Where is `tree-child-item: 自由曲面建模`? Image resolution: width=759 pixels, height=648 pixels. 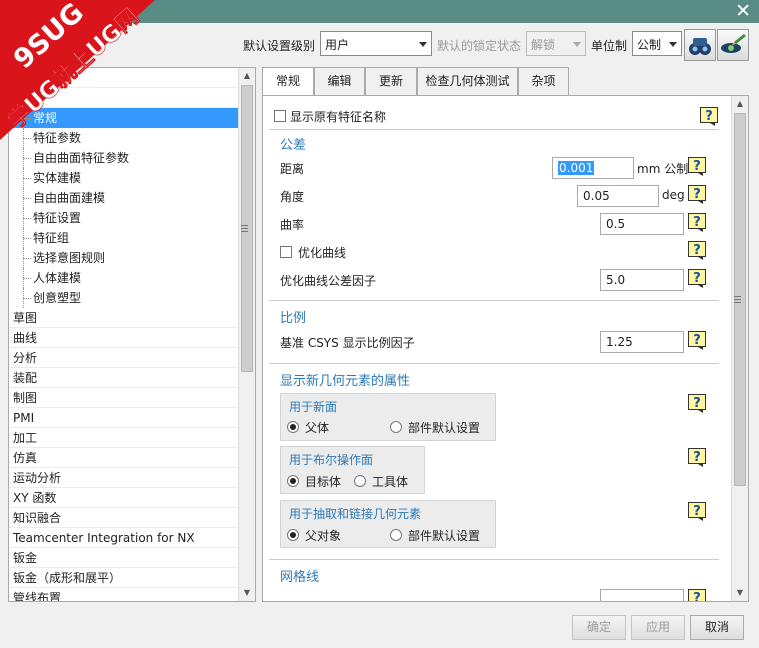 tree-child-item: 自由曲面建模 is located at coordinates (132, 198).